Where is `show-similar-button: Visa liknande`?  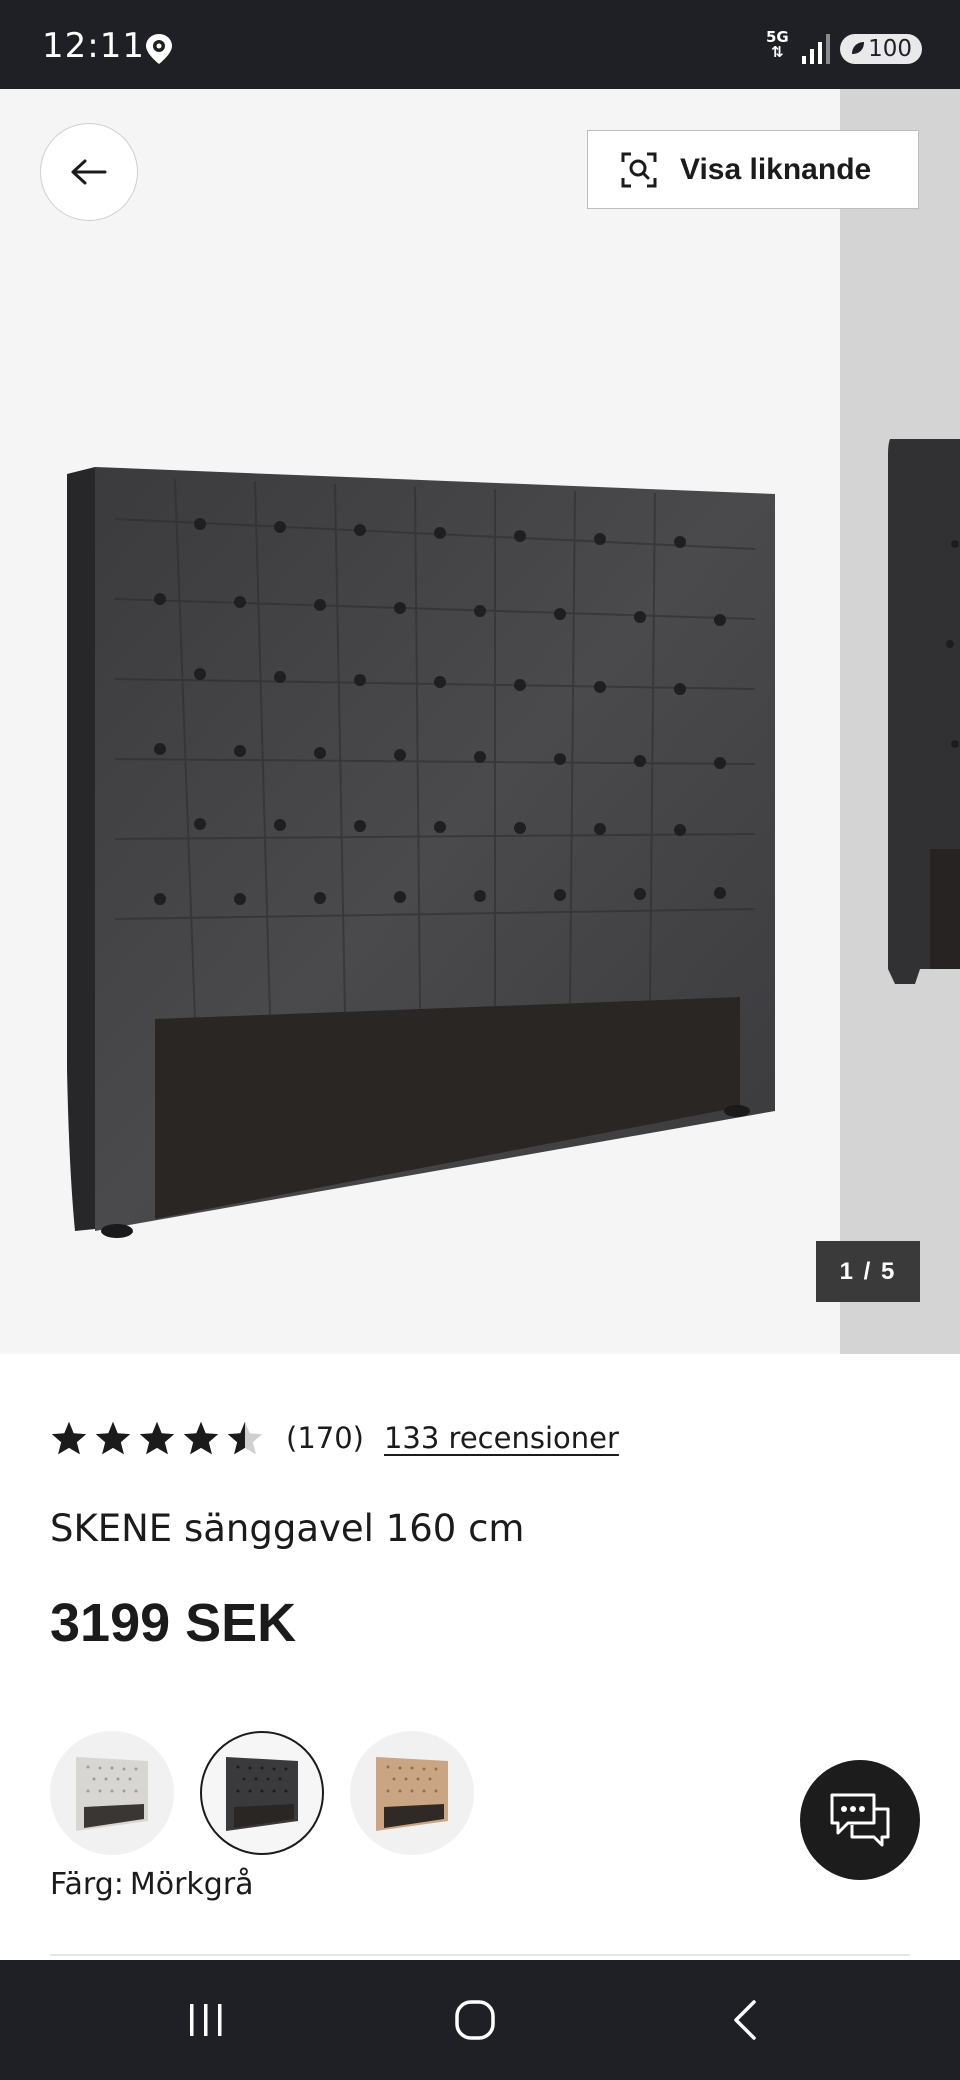 show-similar-button: Visa liknande is located at coordinates (753, 169).